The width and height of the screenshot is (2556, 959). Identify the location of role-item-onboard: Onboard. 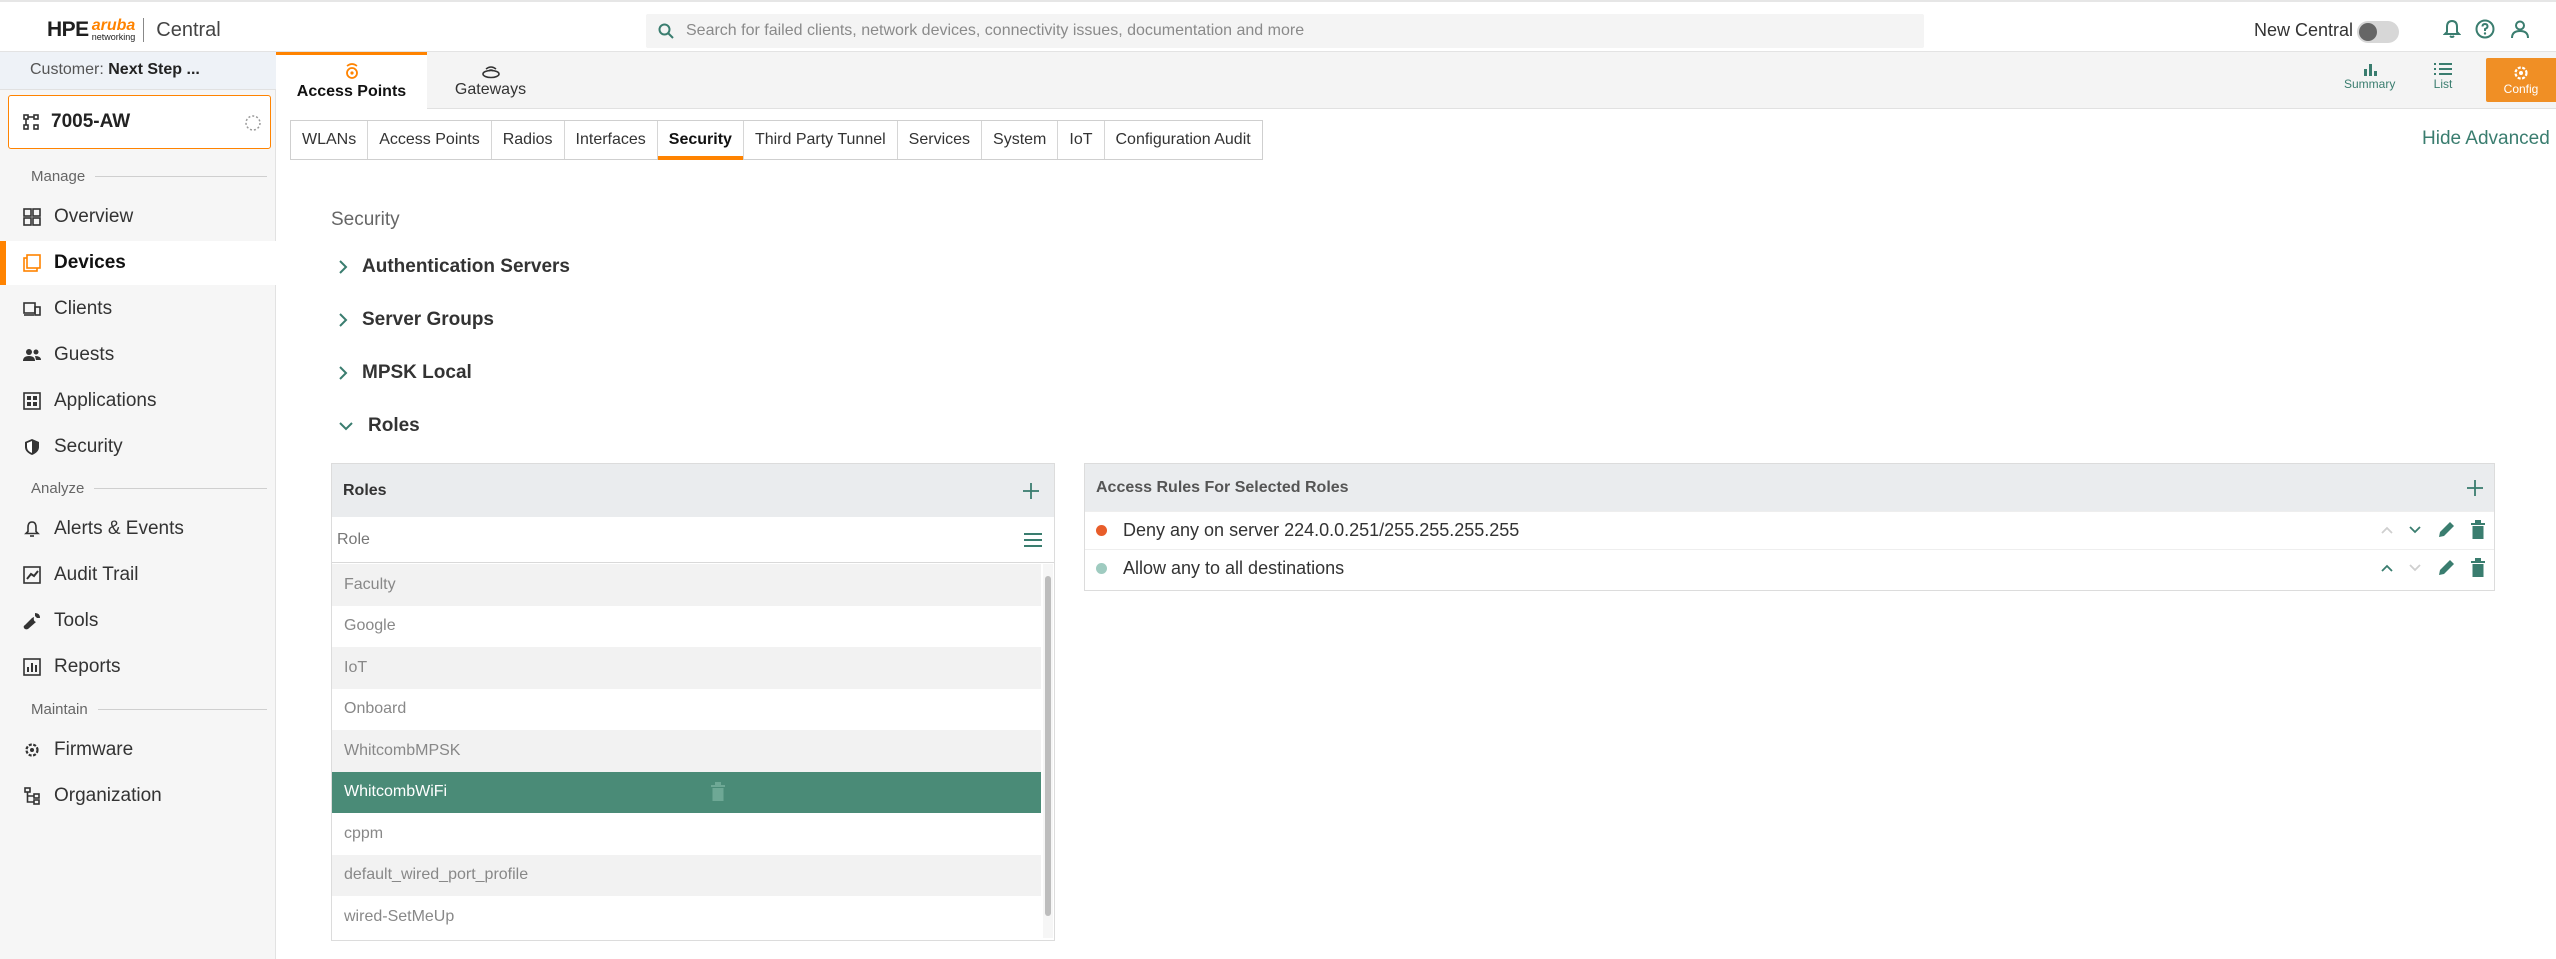
(686, 710).